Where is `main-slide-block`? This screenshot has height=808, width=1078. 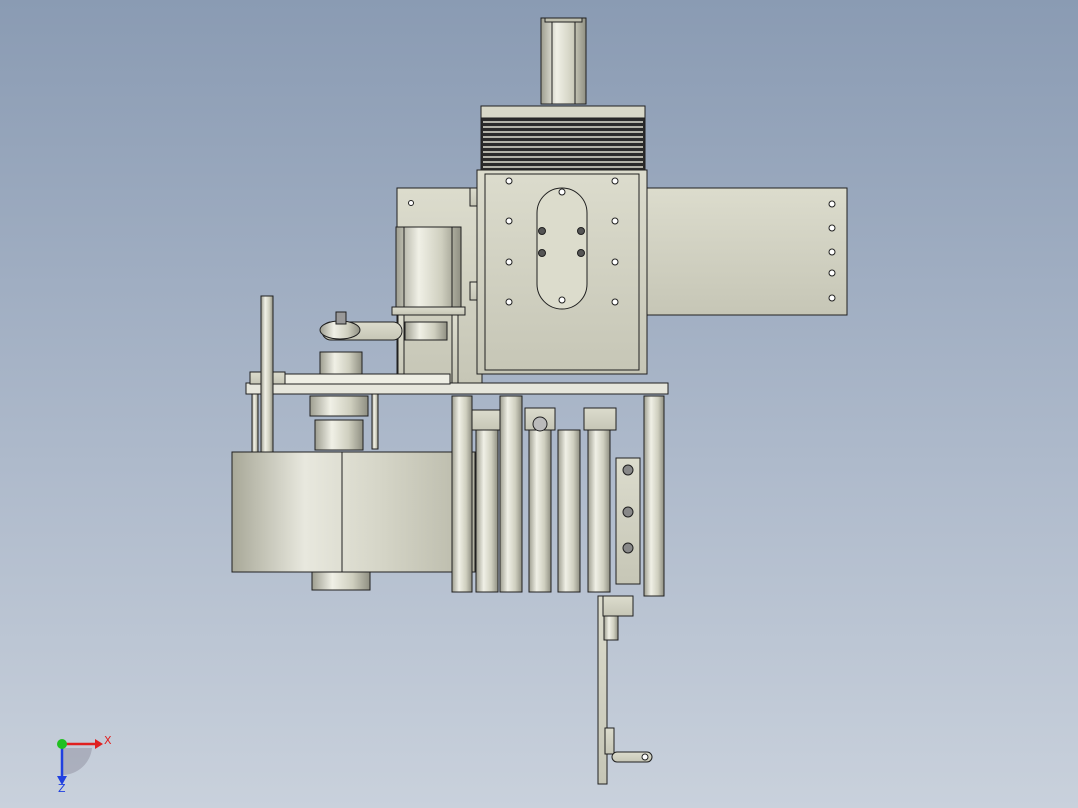 main-slide-block is located at coordinates (558, 272).